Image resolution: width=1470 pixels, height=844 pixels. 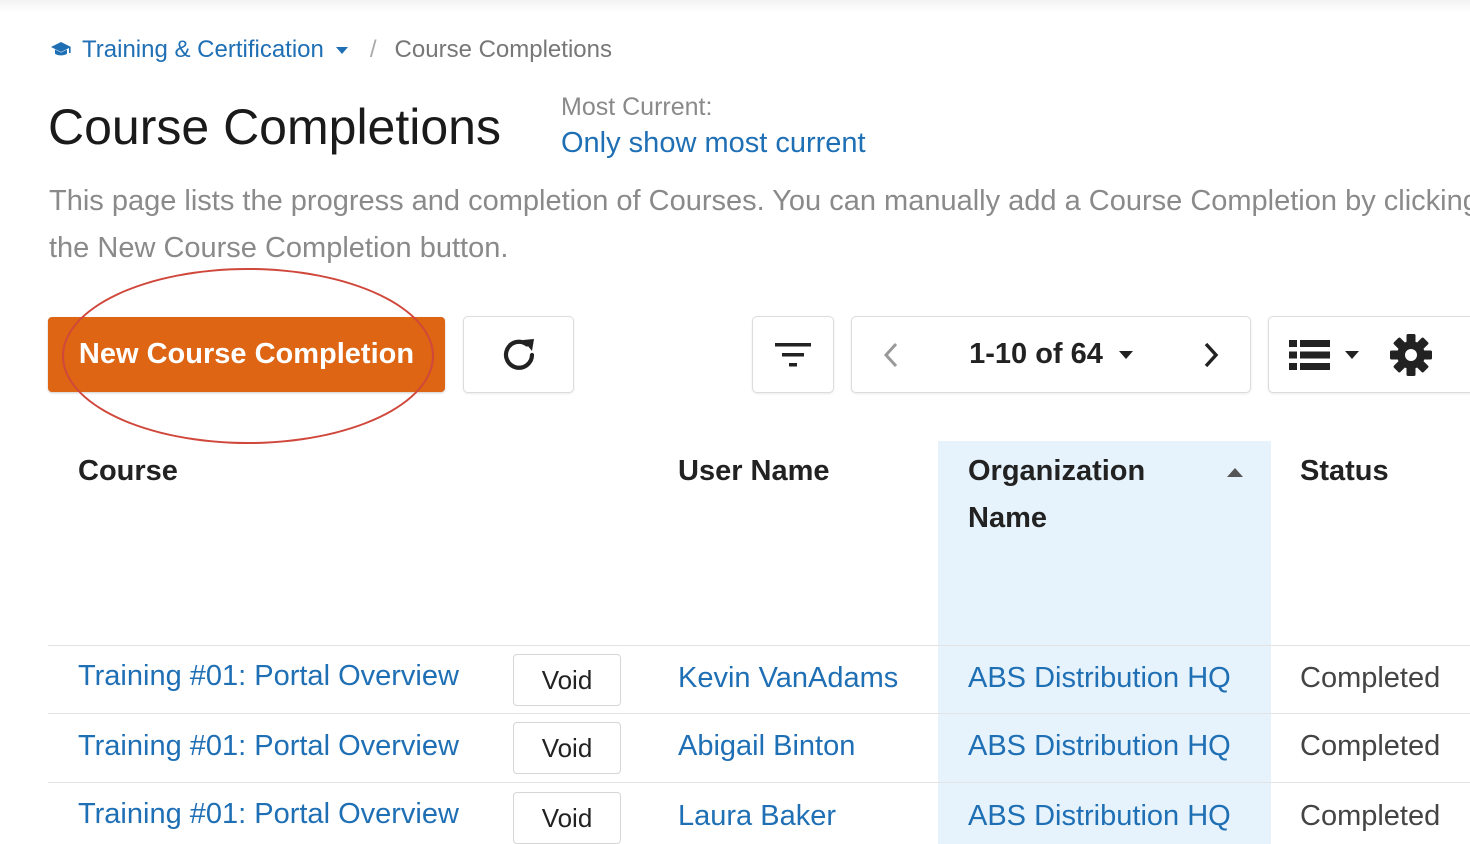 I want to click on list-view-icon, so click(x=1310, y=355).